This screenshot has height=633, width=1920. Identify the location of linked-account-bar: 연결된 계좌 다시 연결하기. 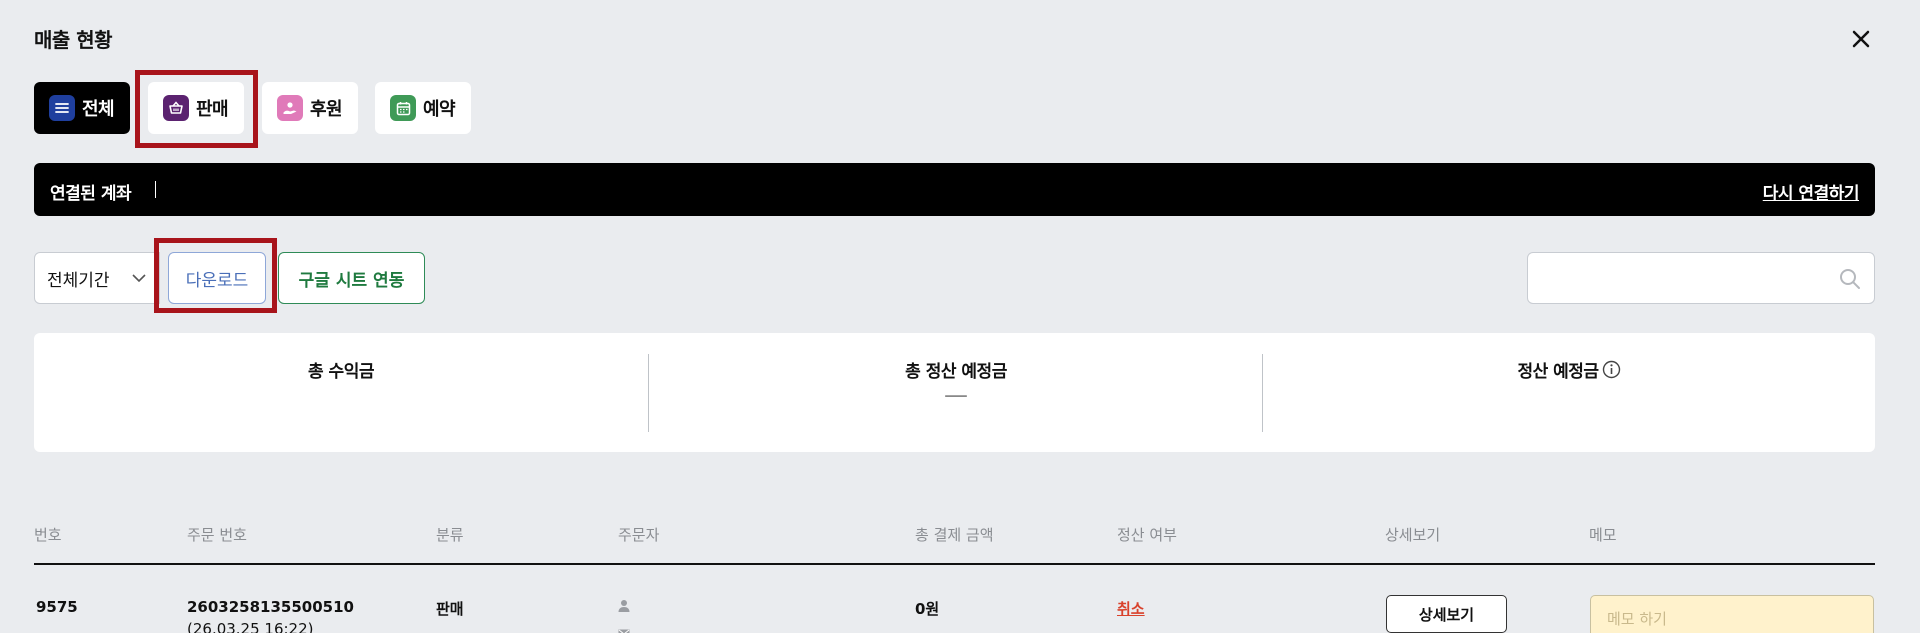
(954, 189).